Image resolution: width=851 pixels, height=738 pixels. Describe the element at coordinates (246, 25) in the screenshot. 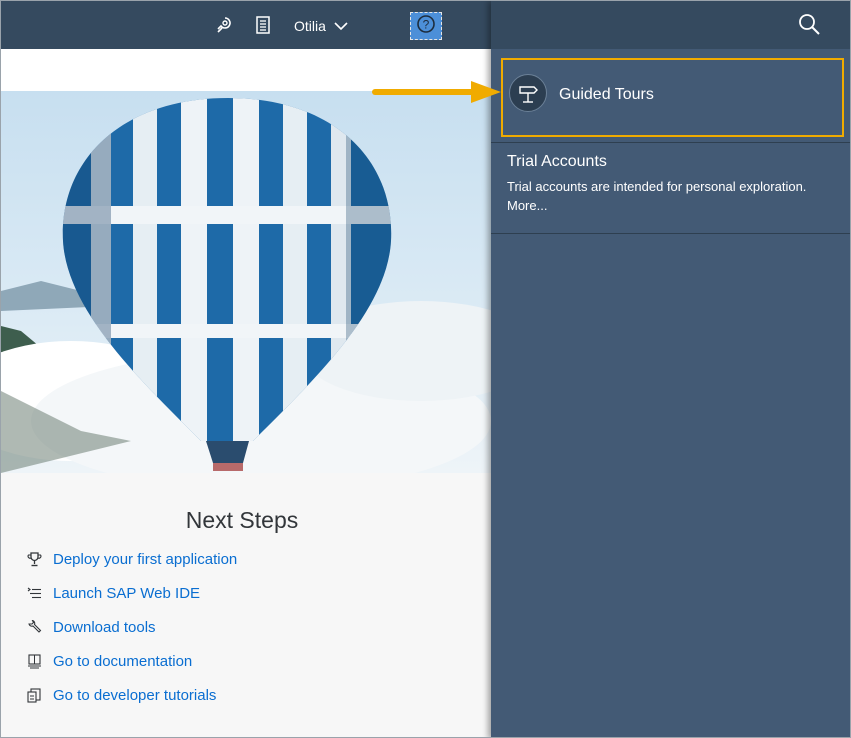

I see `shell-bar: Otilia ?` at that location.